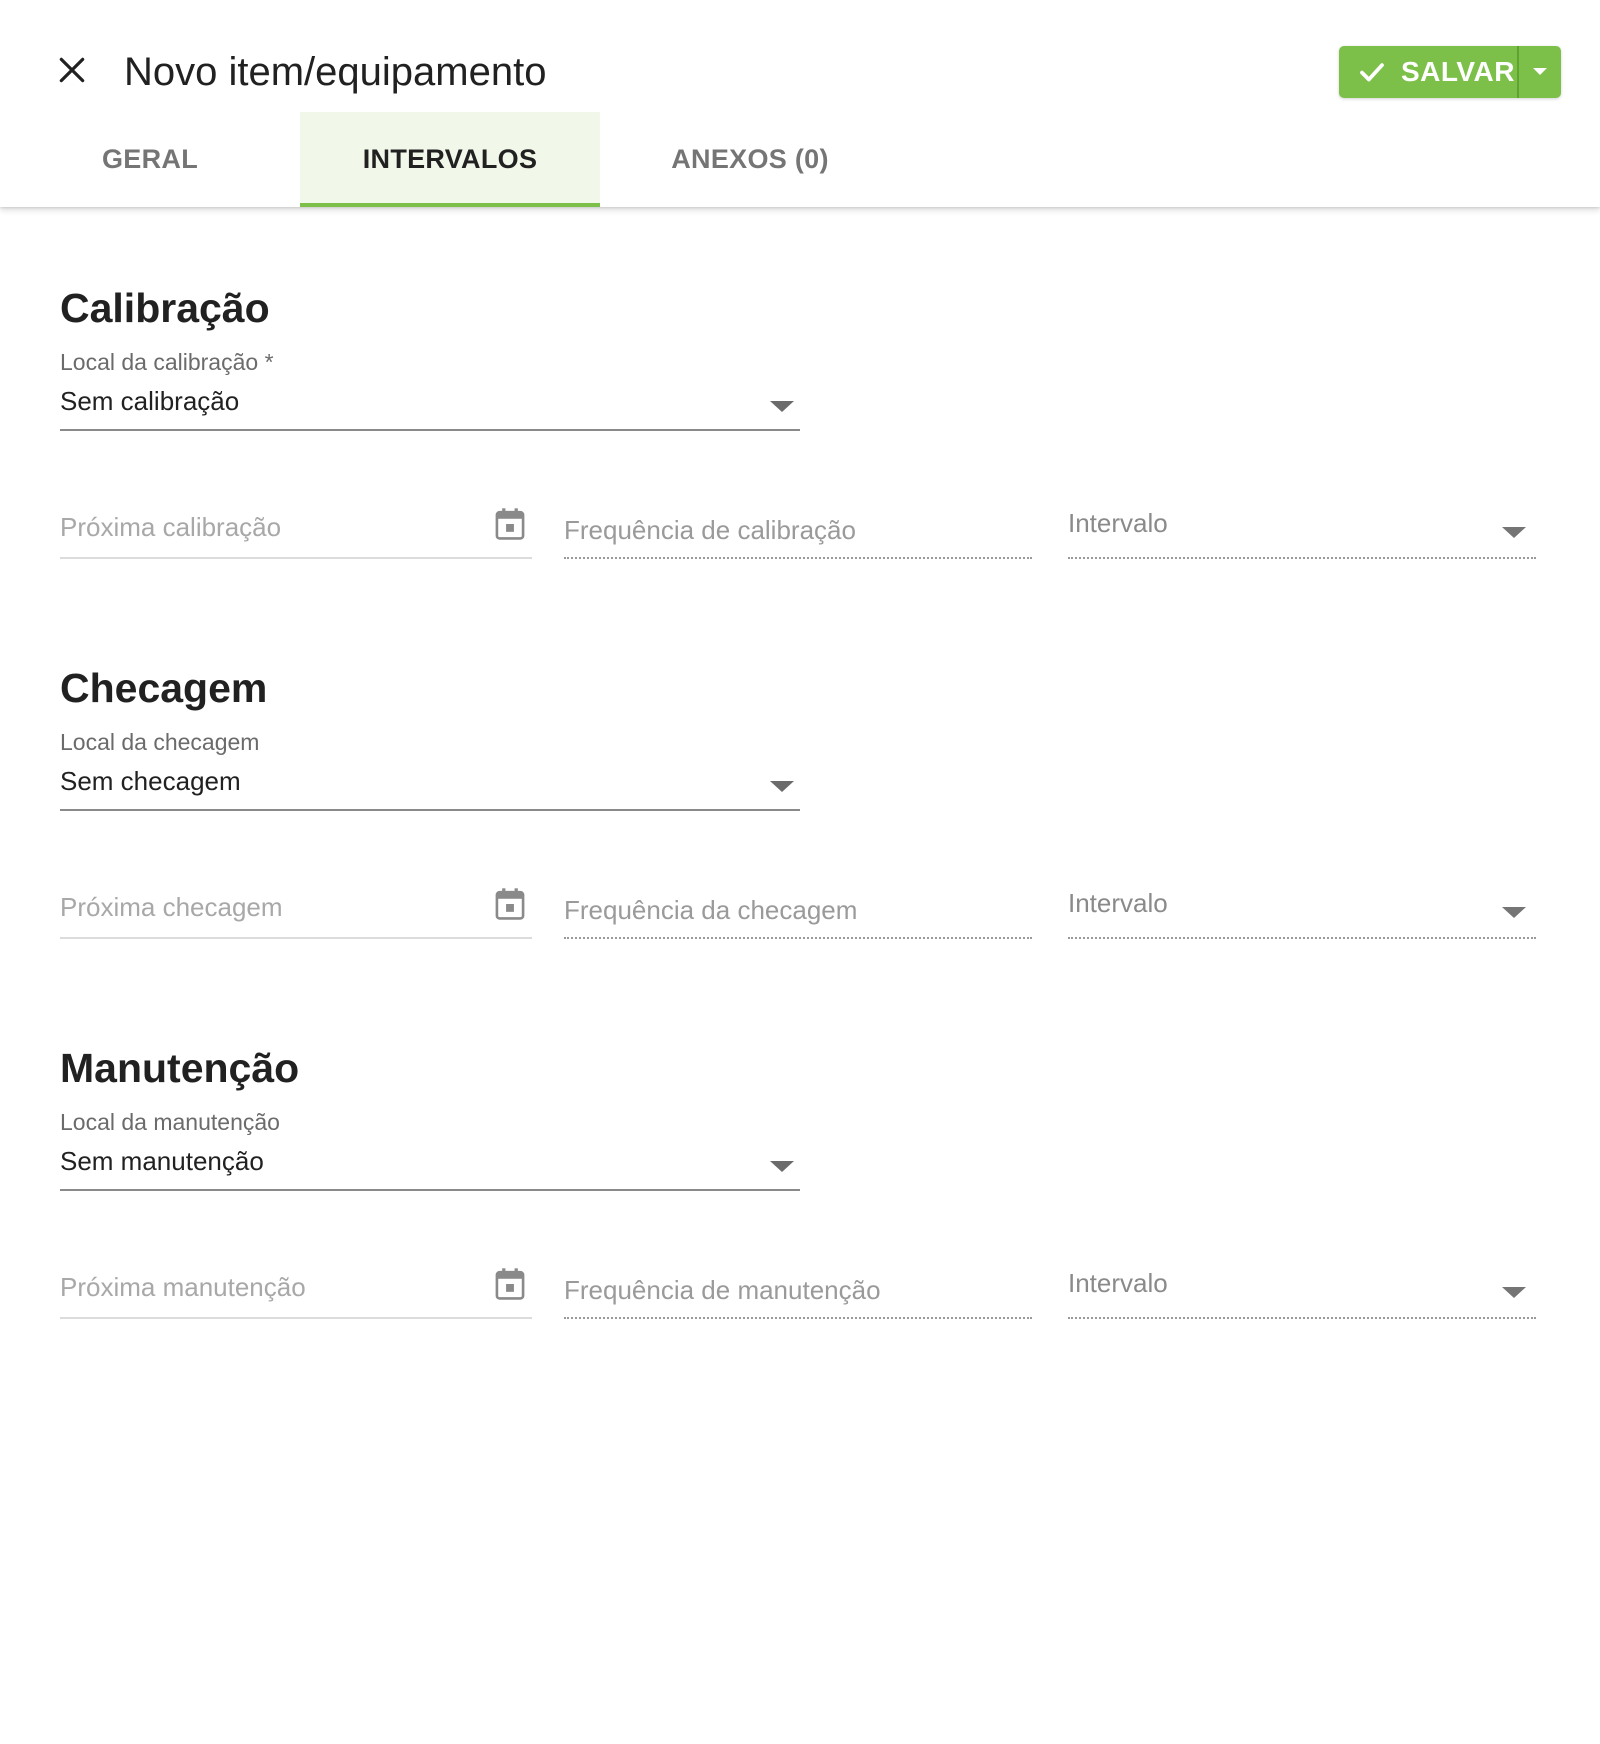 The width and height of the screenshot is (1600, 1744). I want to click on save-options-button, so click(1540, 72).